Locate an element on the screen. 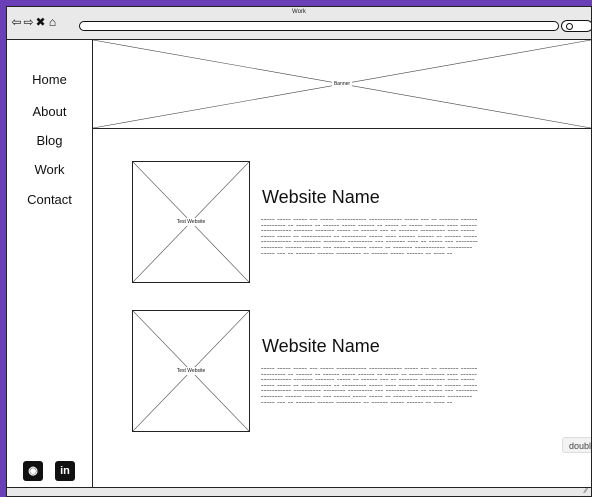 The image size is (592, 497). sidebar-item-work: Work is located at coordinates (49, 169).